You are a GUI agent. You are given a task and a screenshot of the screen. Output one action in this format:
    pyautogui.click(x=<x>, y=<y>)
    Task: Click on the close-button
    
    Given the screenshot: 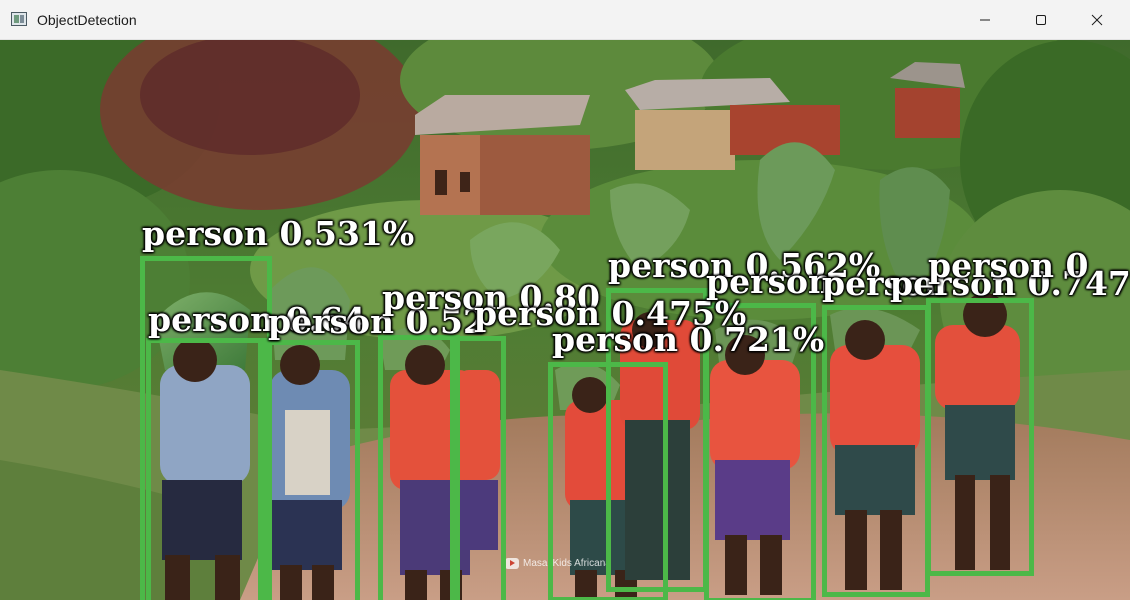 What is the action you would take?
    pyautogui.click(x=1097, y=20)
    